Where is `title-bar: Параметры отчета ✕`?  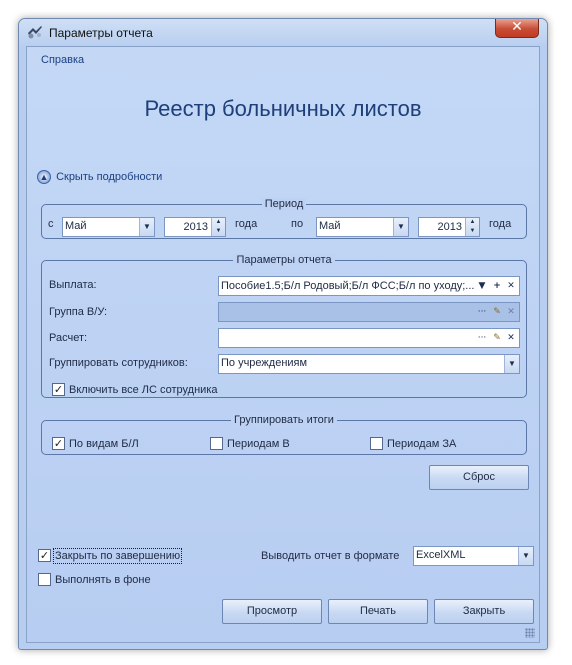 title-bar: Параметры отчета ✕ is located at coordinates (283, 32).